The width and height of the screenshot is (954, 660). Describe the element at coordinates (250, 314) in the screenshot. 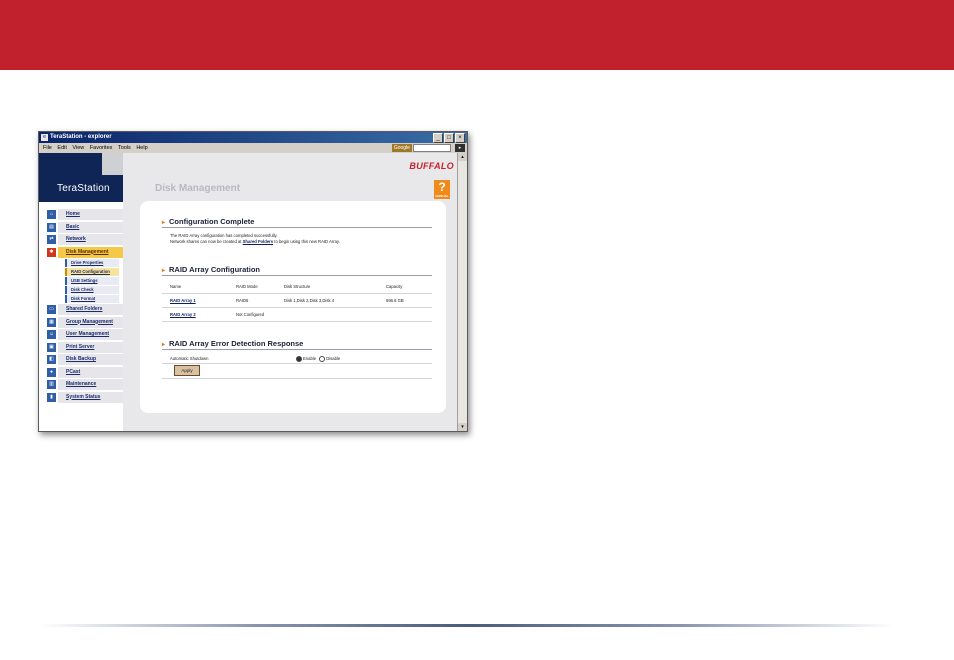

I see `cell-mode: Not Configured` at that location.